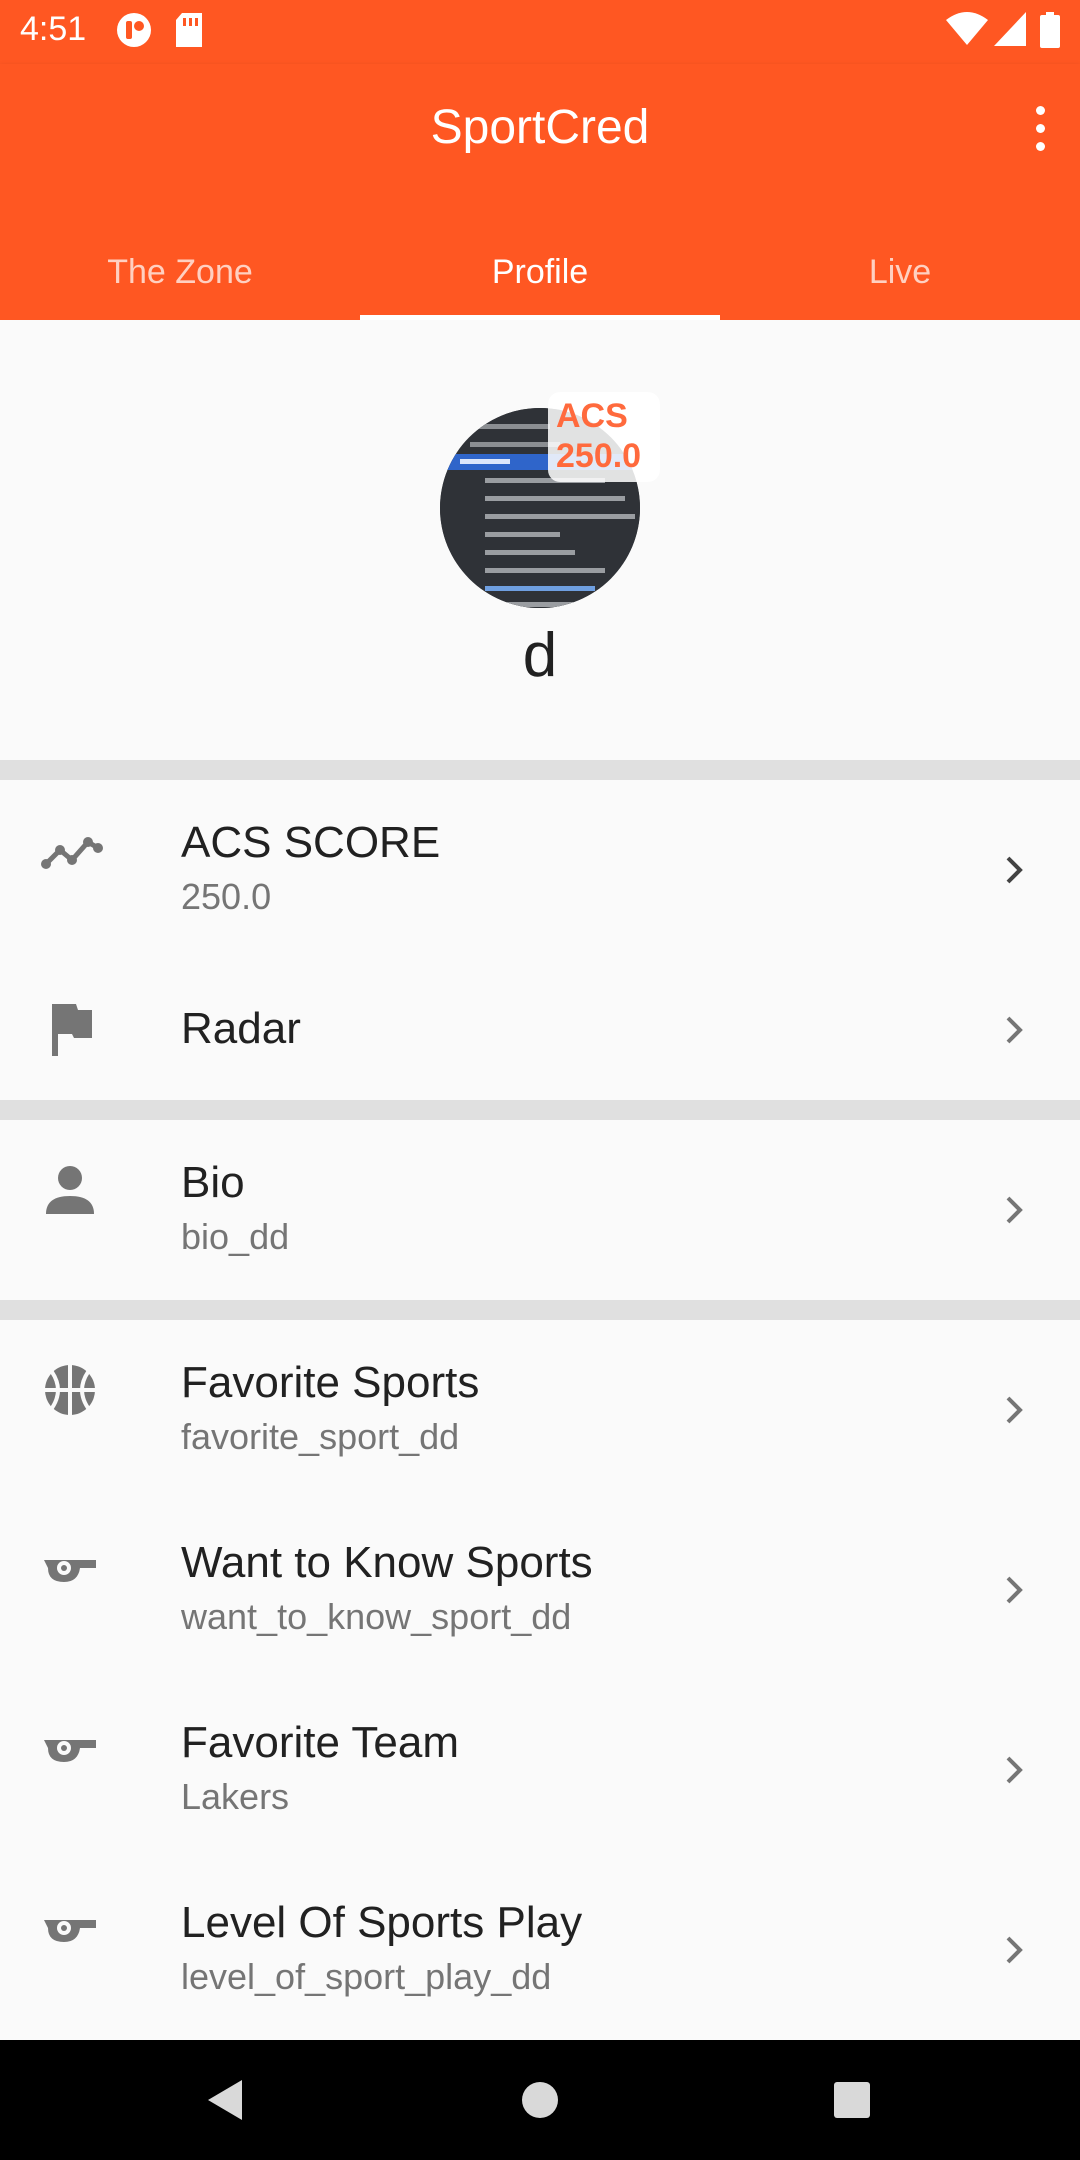 The image size is (1080, 2160). What do you see at coordinates (900, 272) in the screenshot?
I see `tab-live: Live` at bounding box center [900, 272].